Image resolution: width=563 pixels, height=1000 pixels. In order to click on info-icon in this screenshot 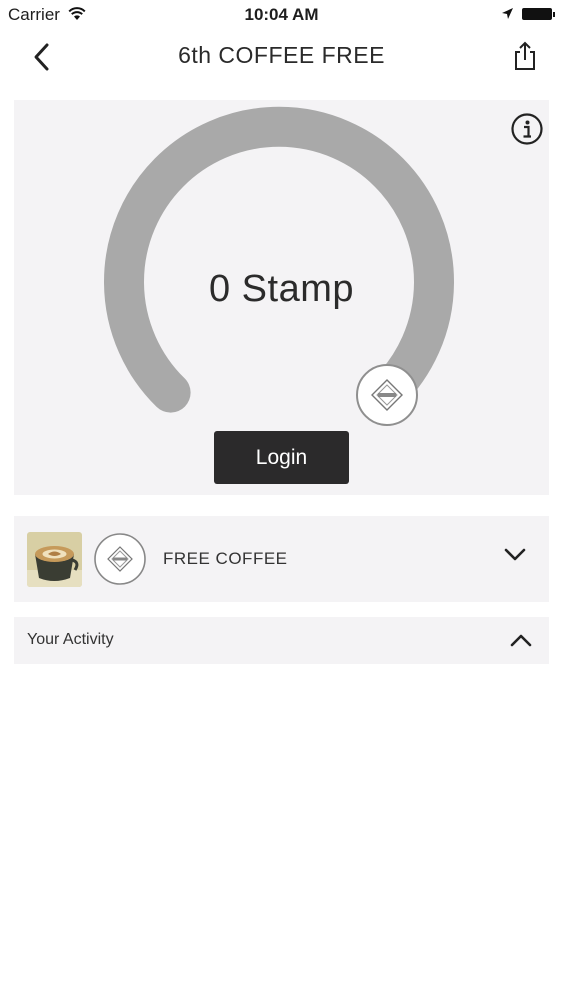, I will do `click(527, 129)`.